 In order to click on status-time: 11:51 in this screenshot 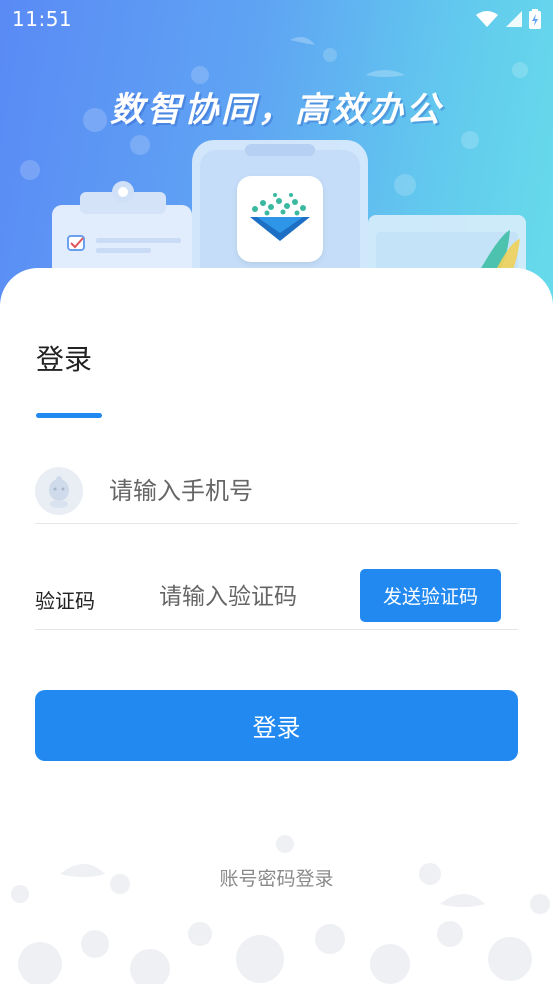, I will do `click(42, 19)`.